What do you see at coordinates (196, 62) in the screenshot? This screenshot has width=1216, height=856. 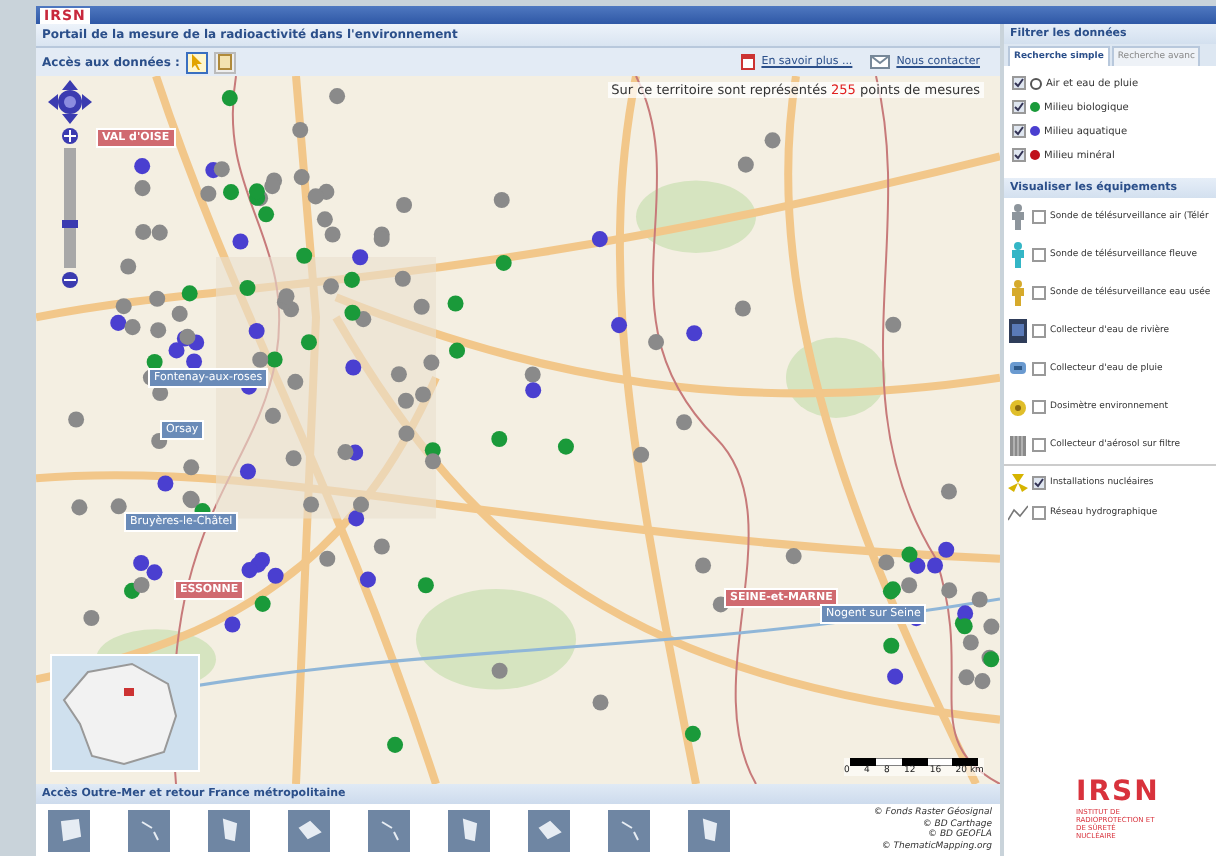 I see `pointer-tool-button` at bounding box center [196, 62].